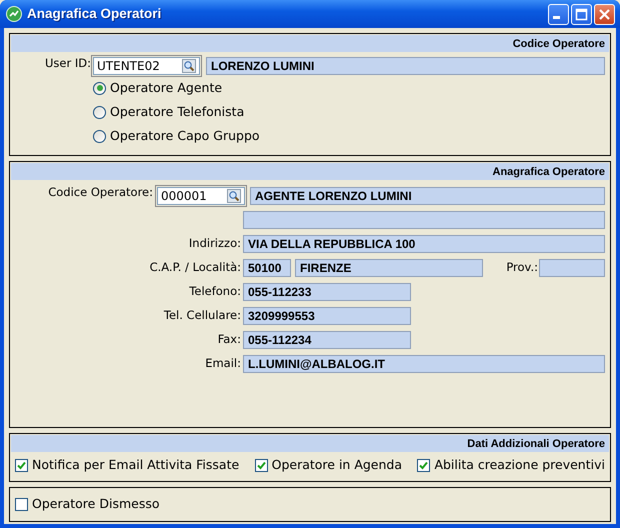  What do you see at coordinates (157, 88) in the screenshot?
I see `radio-option: Operatore Agente` at bounding box center [157, 88].